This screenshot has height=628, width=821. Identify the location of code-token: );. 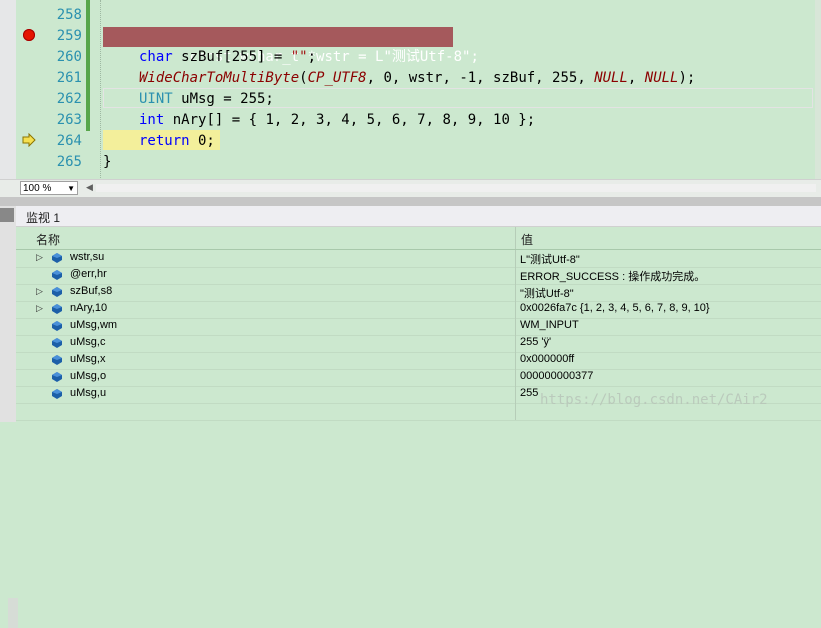
(687, 78).